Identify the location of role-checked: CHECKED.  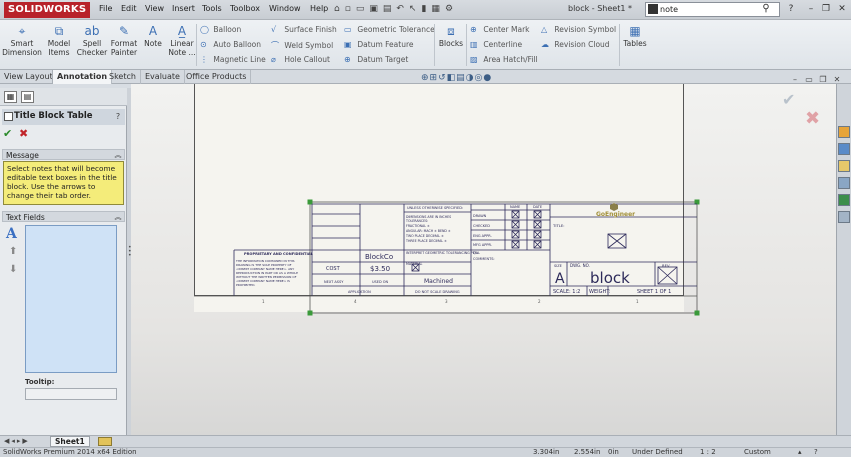
(481, 226).